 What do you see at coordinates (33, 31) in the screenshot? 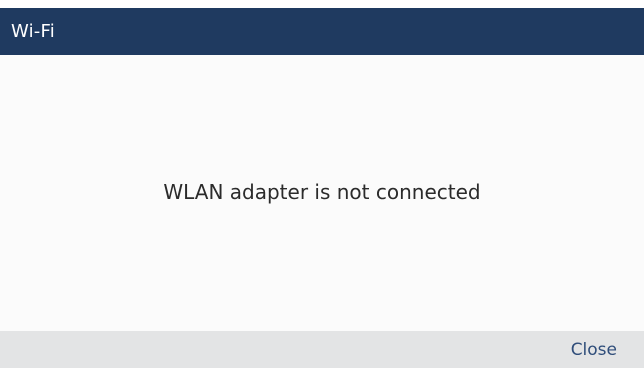
I see `page-title: Wi-Fi` at bounding box center [33, 31].